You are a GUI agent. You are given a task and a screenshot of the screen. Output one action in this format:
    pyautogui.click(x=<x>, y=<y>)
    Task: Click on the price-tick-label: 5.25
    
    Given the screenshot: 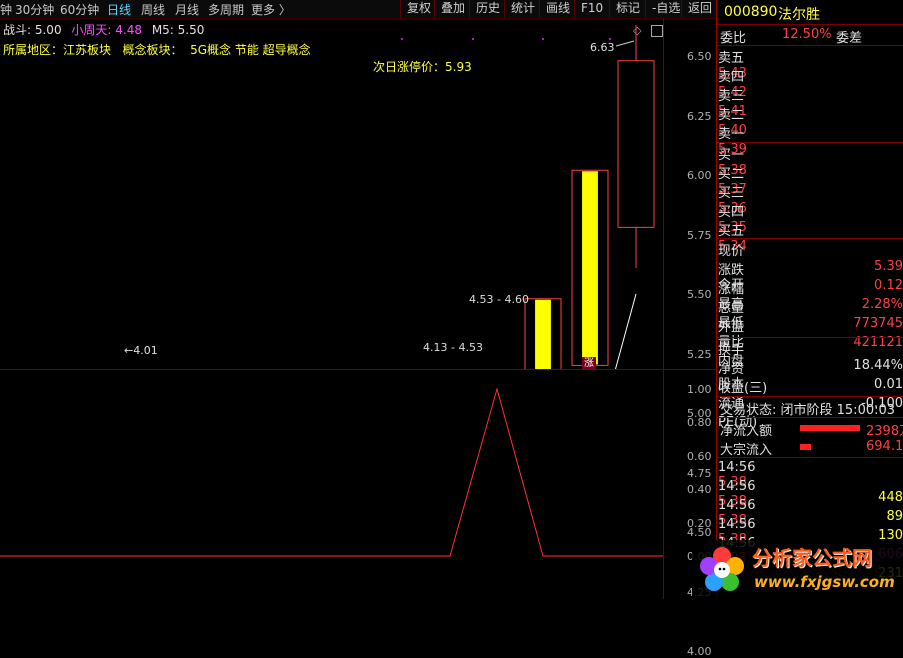 What is the action you would take?
    pyautogui.click(x=699, y=354)
    